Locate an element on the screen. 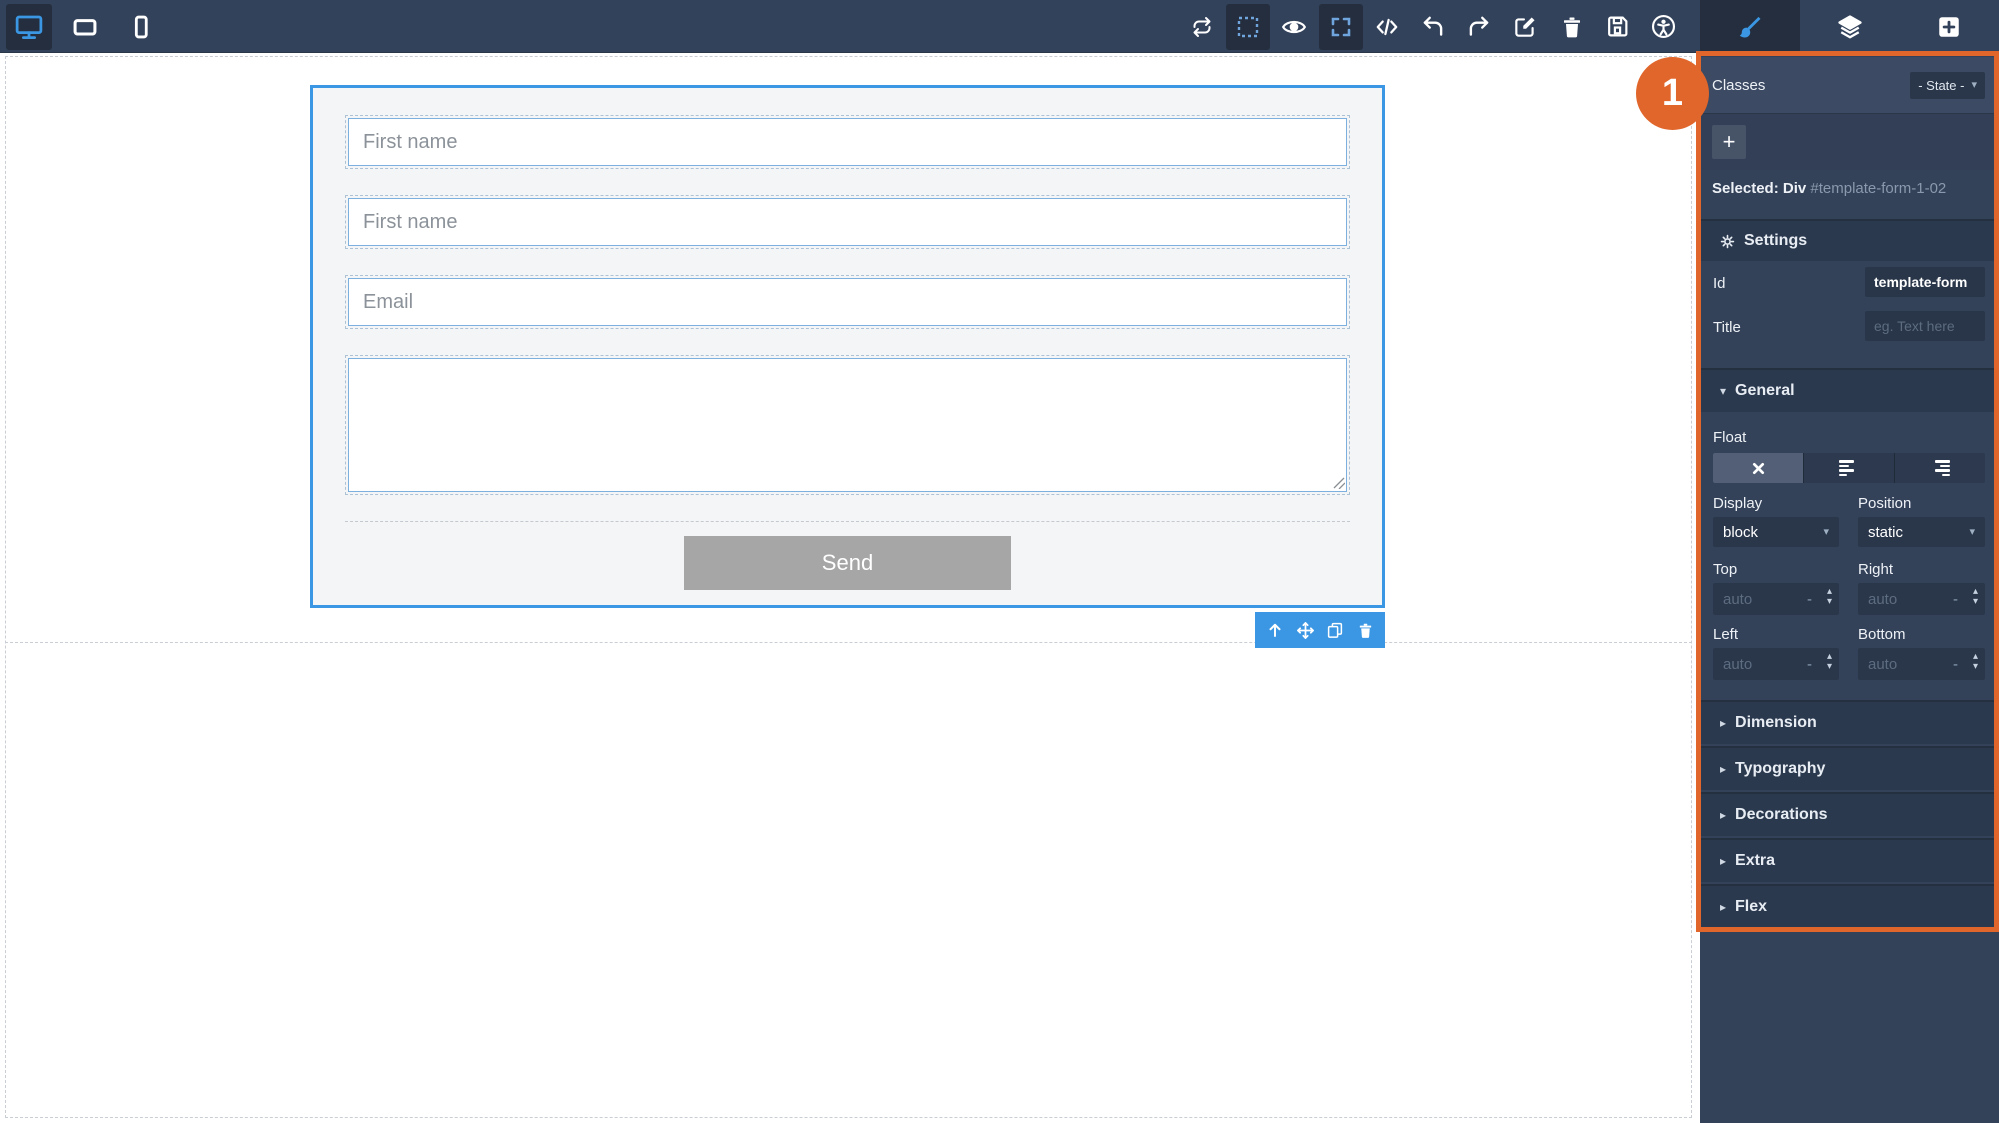  email-input is located at coordinates (847, 302).